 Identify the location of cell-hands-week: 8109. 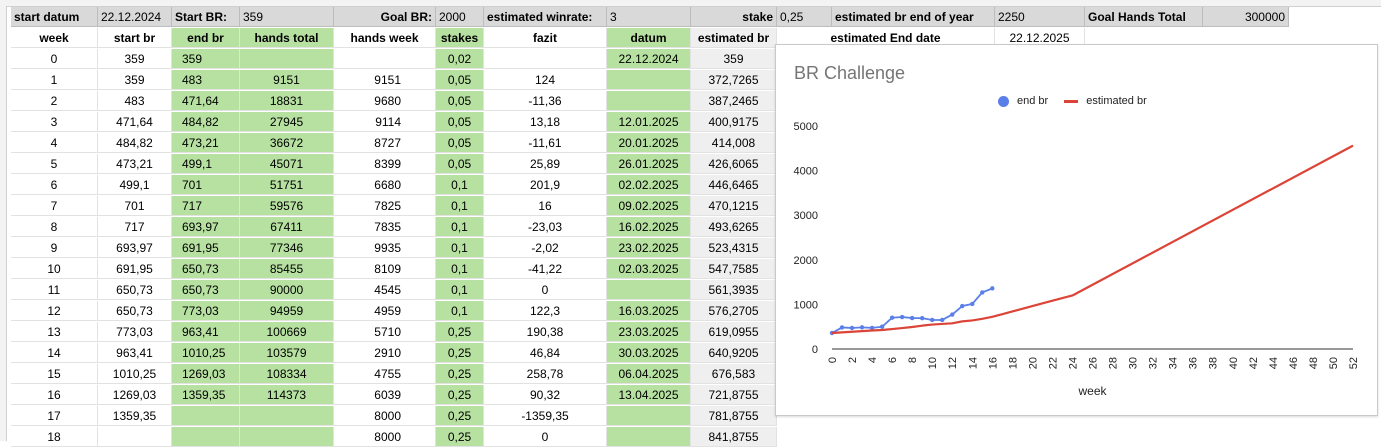
(385, 269).